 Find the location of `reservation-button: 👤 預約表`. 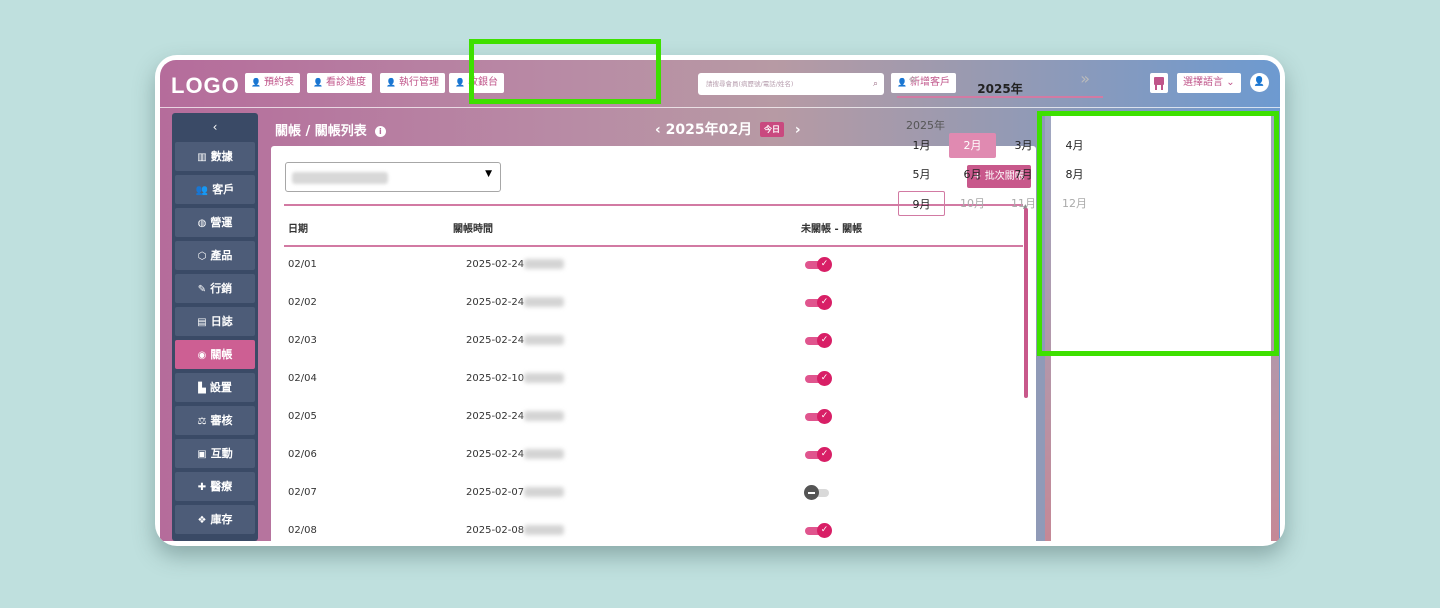

reservation-button: 👤 預約表 is located at coordinates (272, 83).